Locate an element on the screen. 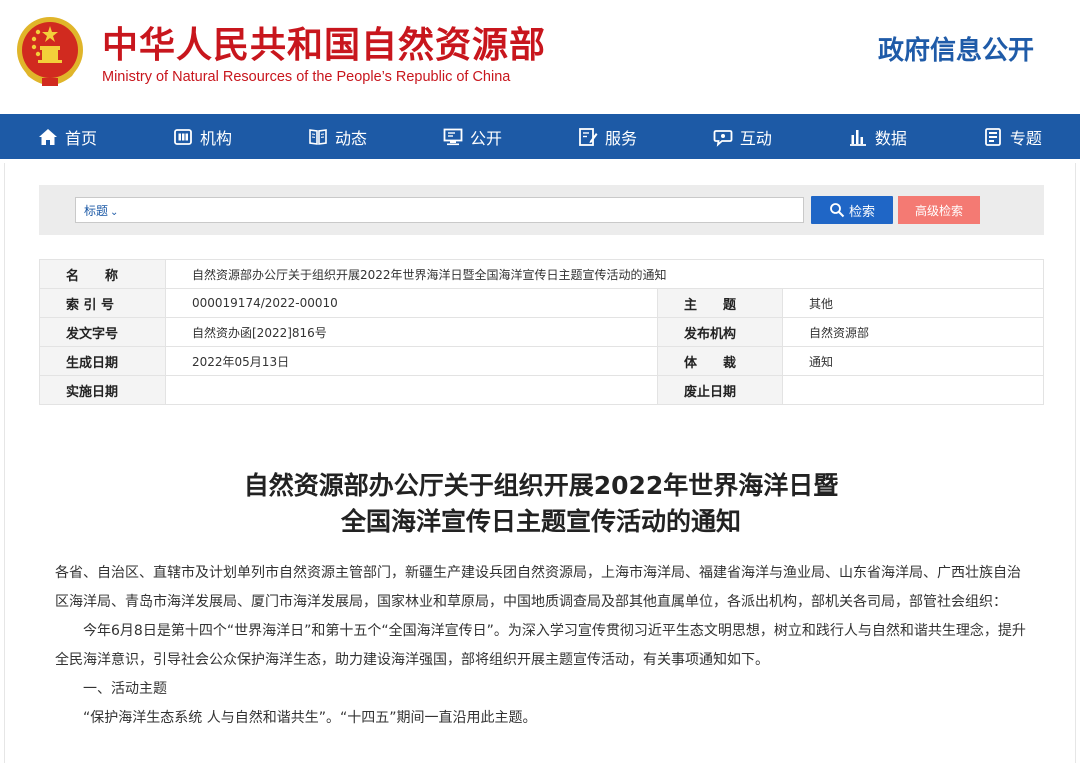 This screenshot has height=763, width=1080. gov-info-link: 政府信息公开 is located at coordinates (956, 48).